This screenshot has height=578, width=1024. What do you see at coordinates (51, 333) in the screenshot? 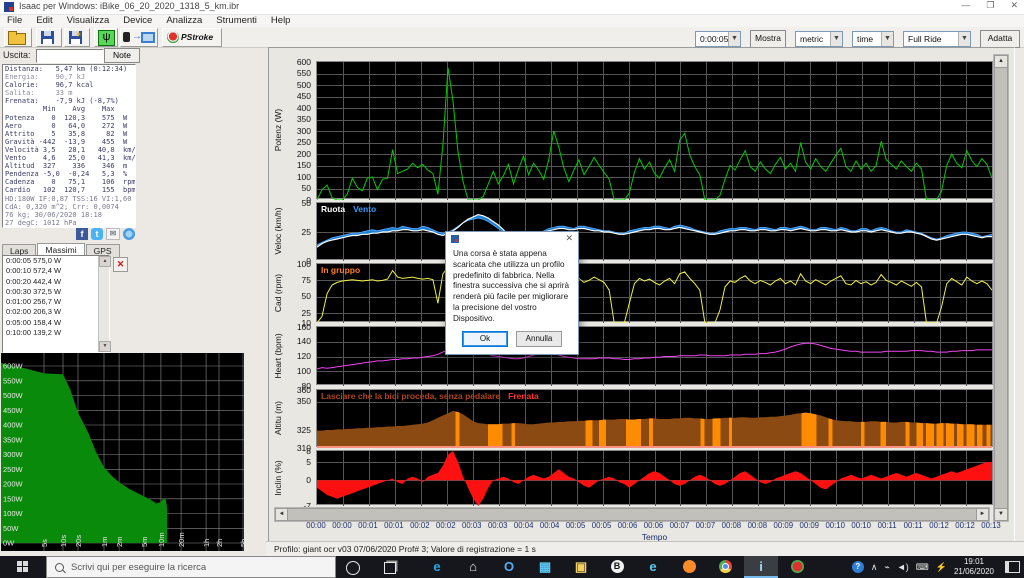
I see `list-item: 0:10:00 139,2 W` at bounding box center [51, 333].